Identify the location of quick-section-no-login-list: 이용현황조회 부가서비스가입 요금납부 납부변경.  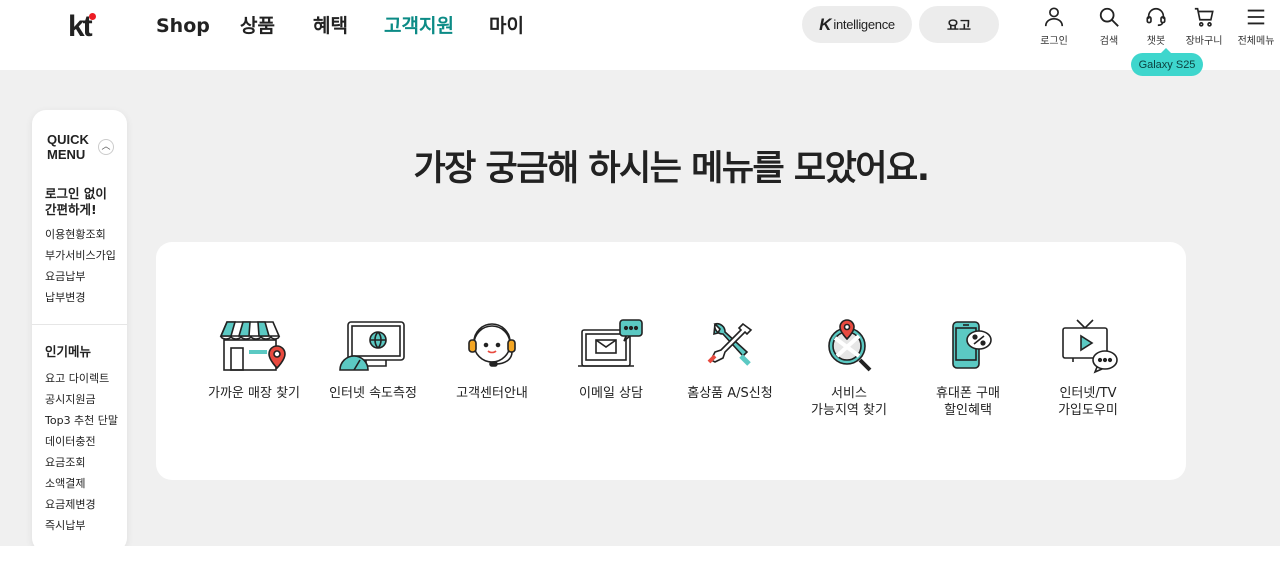
(80, 266).